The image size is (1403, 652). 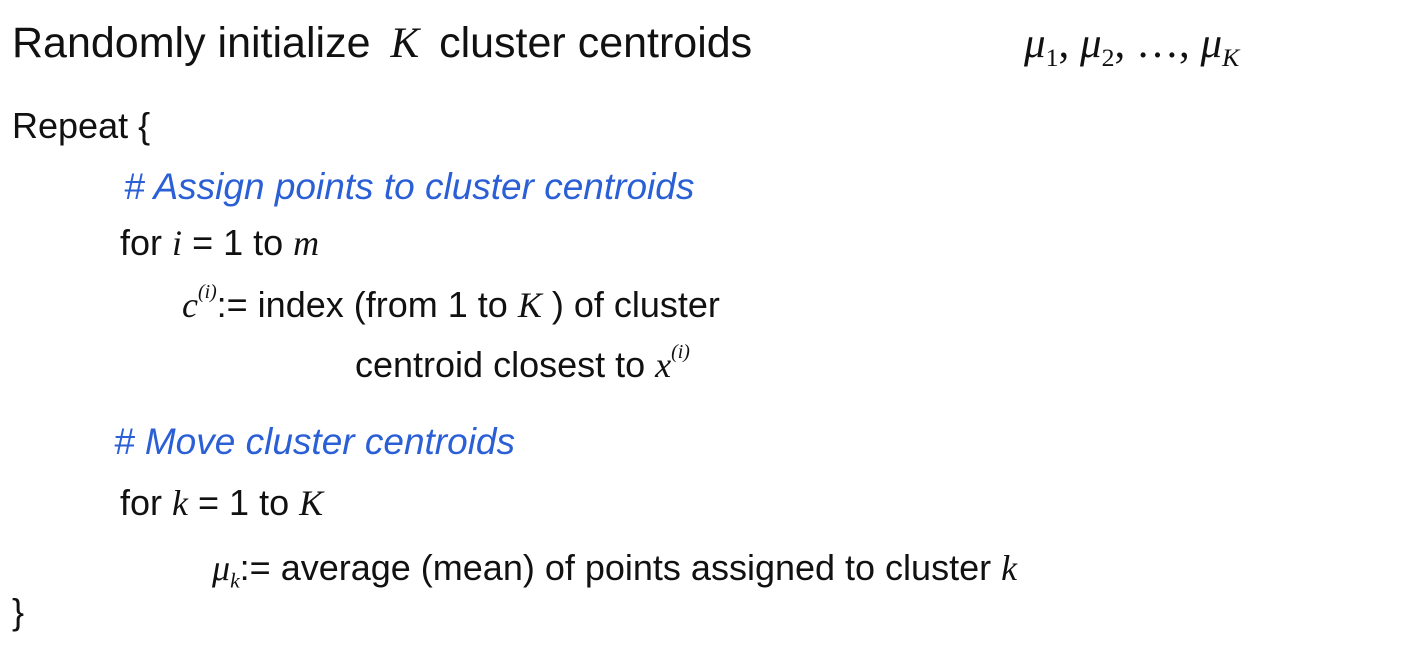 I want to click on repeat-close: }, so click(x=18, y=611).